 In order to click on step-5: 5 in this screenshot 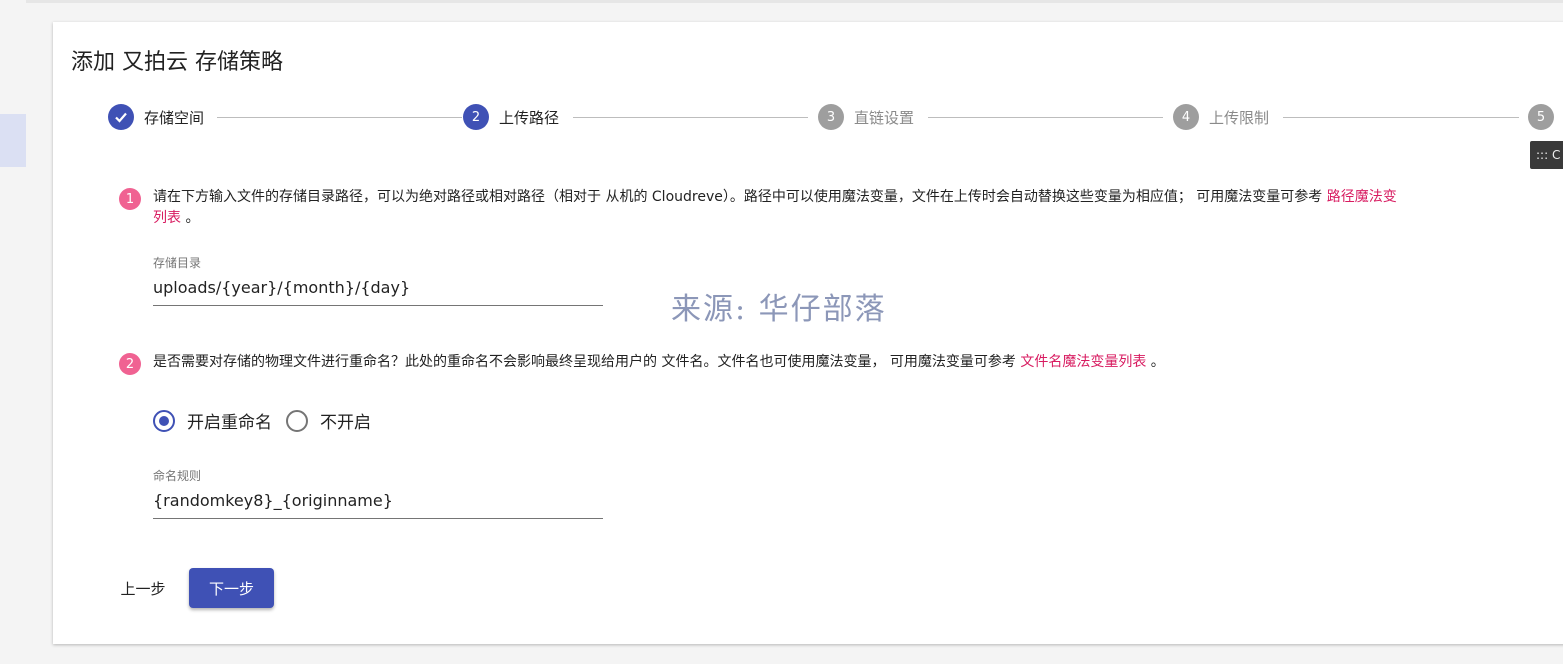, I will do `click(1541, 117)`.